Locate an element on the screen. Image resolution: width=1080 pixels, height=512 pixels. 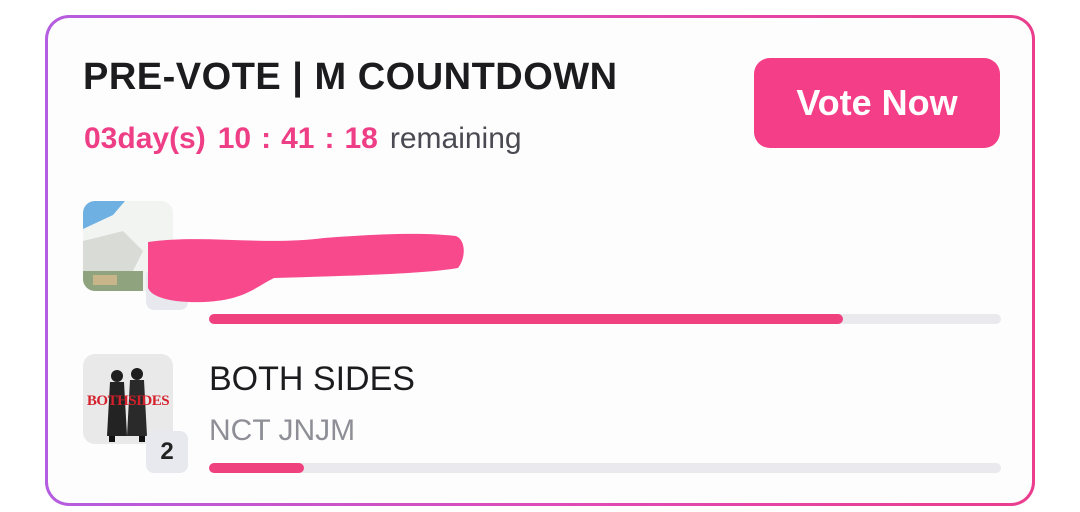
countdown-timer: 03day(s) 10 : 41 : 18 remaining is located at coordinates (303, 139).